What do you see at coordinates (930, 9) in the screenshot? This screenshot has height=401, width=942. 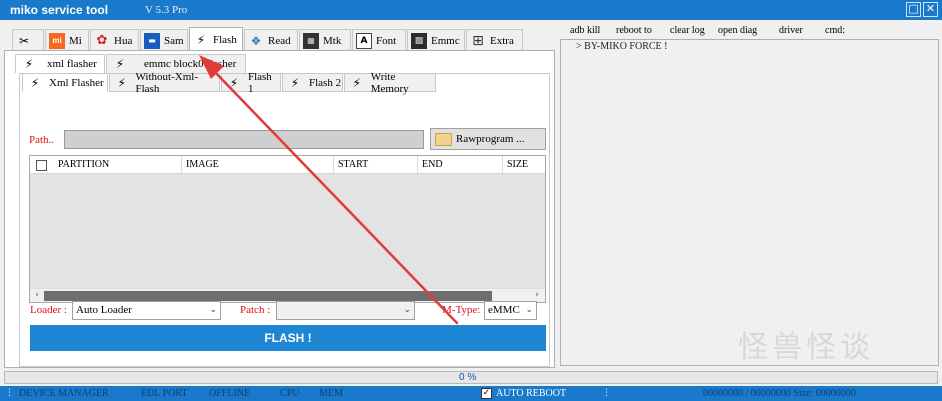 I see `close-button: ✕` at bounding box center [930, 9].